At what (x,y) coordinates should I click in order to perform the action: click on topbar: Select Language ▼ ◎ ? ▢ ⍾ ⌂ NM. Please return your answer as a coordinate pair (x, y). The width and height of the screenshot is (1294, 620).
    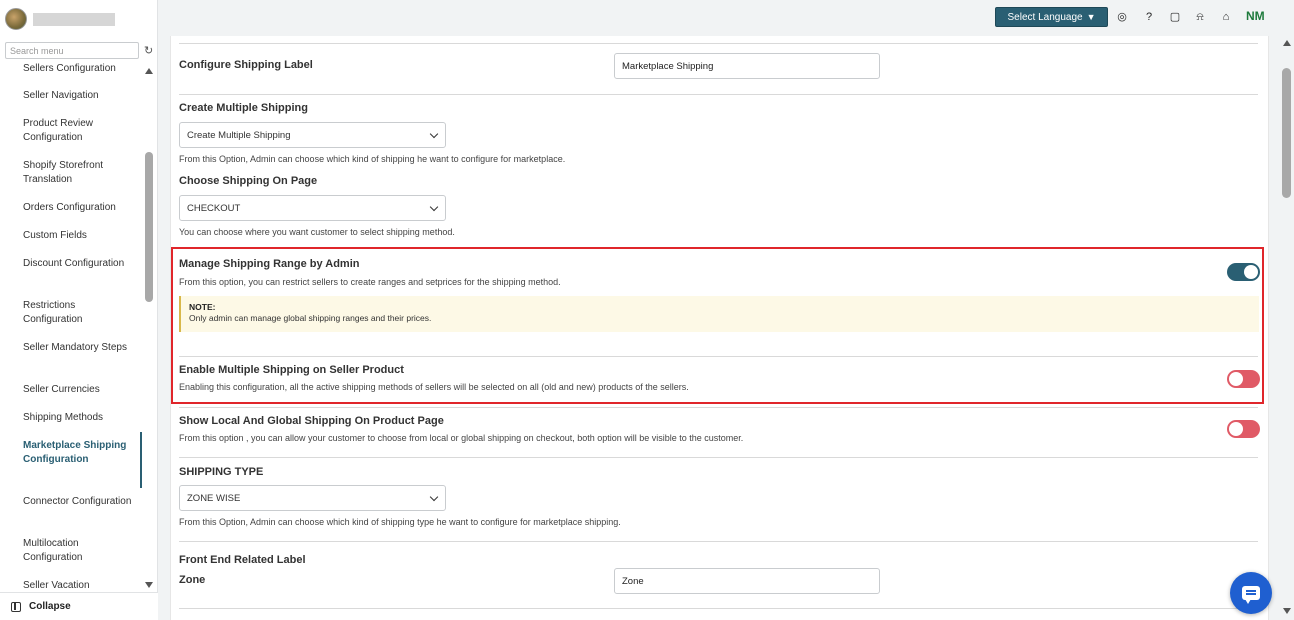
    Looking at the image, I should click on (726, 18).